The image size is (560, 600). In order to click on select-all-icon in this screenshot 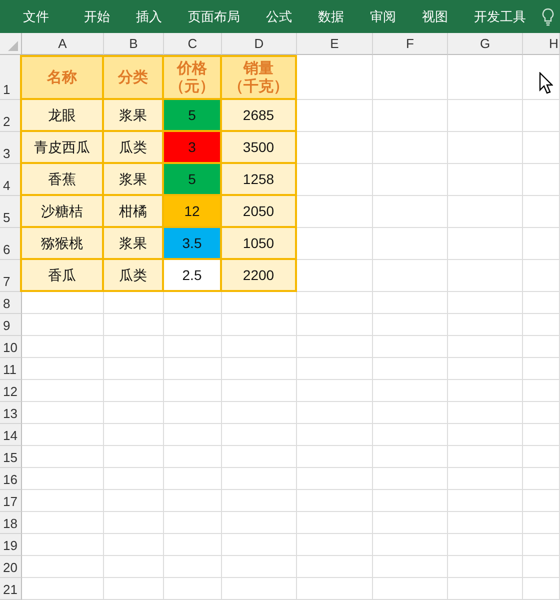, I will do `click(13, 46)`.